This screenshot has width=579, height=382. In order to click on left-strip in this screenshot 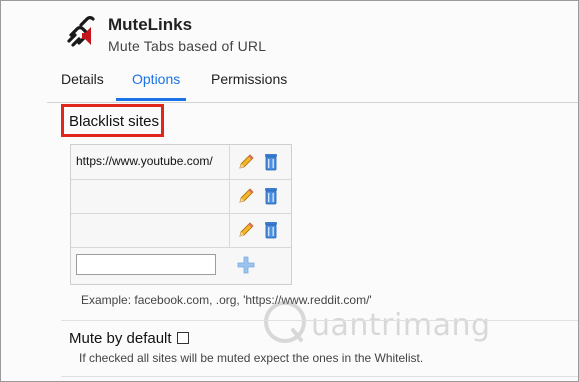, I will do `click(24, 191)`.